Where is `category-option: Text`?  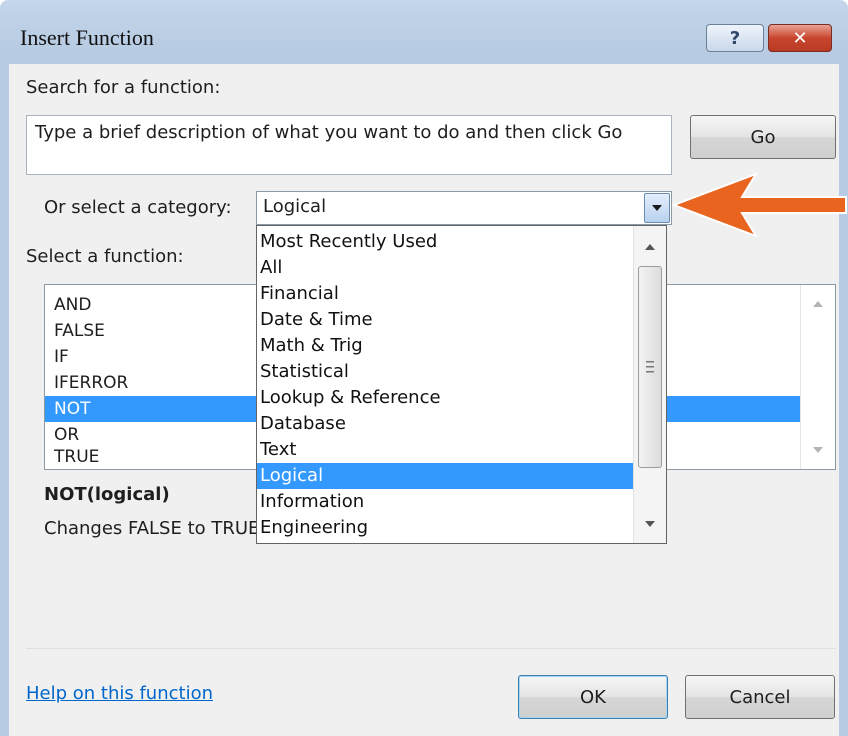 category-option: Text is located at coordinates (445, 450).